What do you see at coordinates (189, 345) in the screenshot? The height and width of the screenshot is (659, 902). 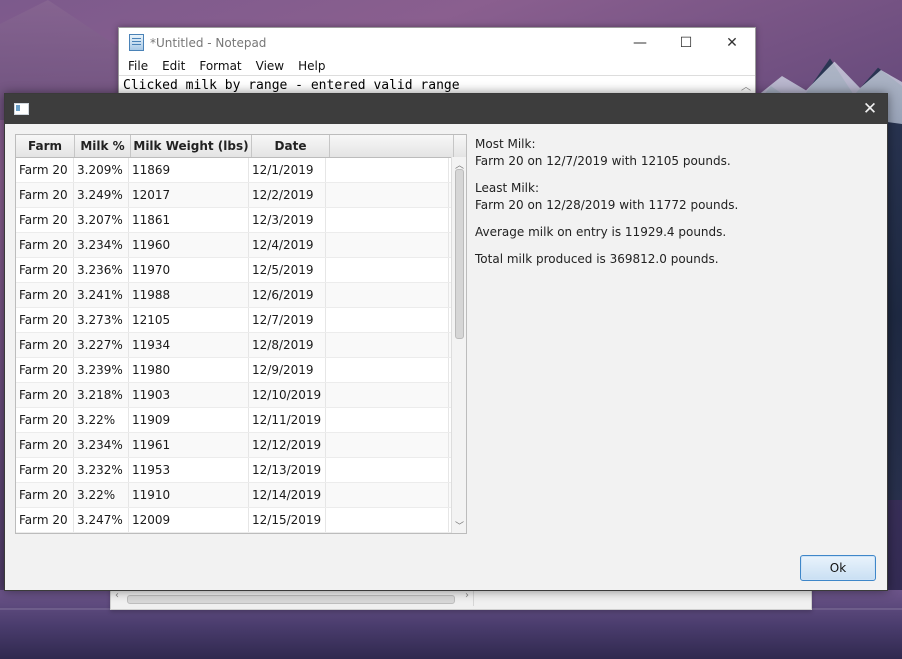 I see `cell-milk-weight: 11934` at bounding box center [189, 345].